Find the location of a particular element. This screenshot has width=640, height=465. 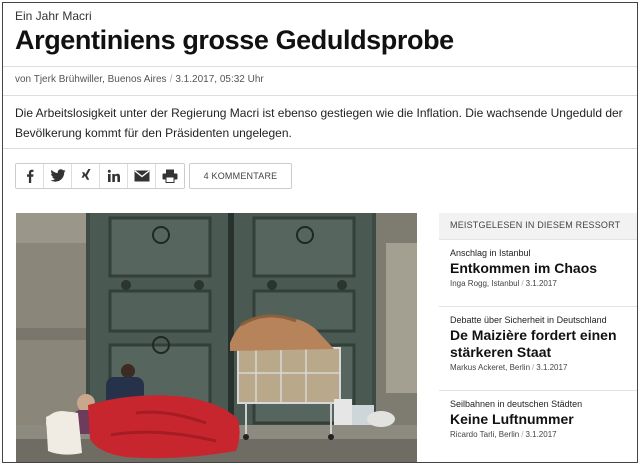

share-linkedin-button is located at coordinates (114, 176).